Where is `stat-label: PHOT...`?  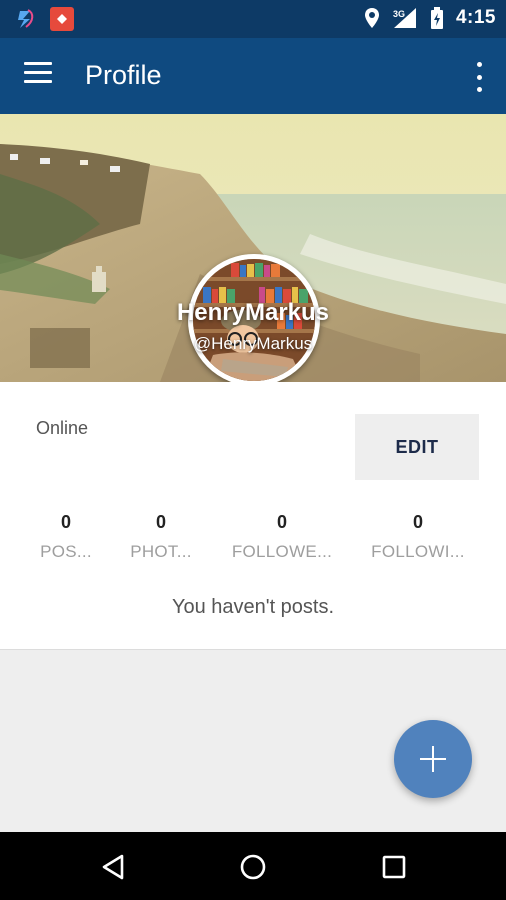 stat-label: PHOT... is located at coordinates (161, 551).